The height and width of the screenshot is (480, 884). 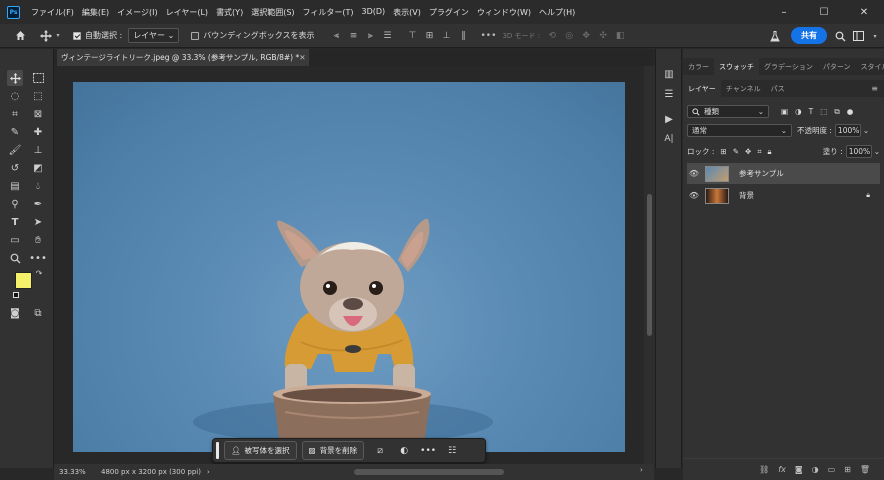 What do you see at coordinates (137, 12) in the screenshot?
I see `menu-image: イメージ(I)` at bounding box center [137, 12].